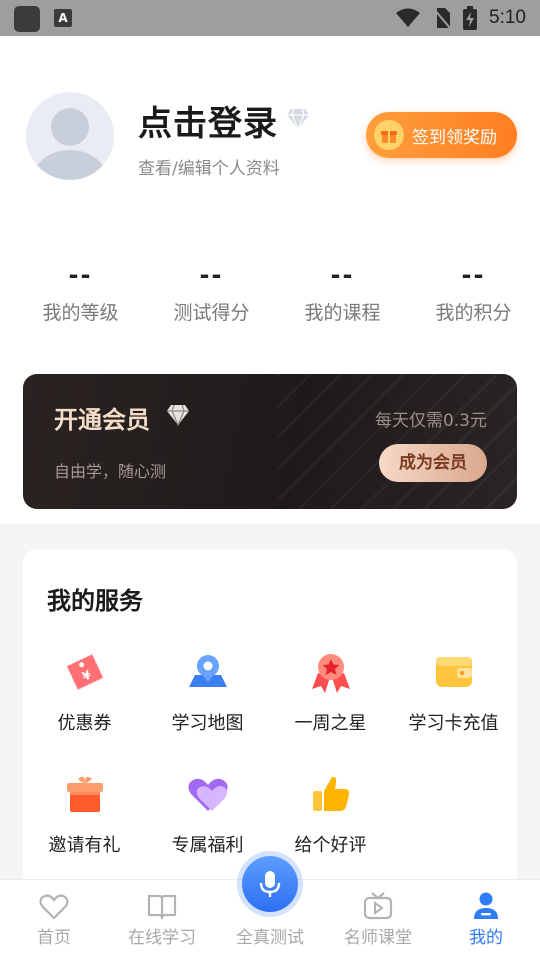  I want to click on microphone-icon, so click(270, 884).